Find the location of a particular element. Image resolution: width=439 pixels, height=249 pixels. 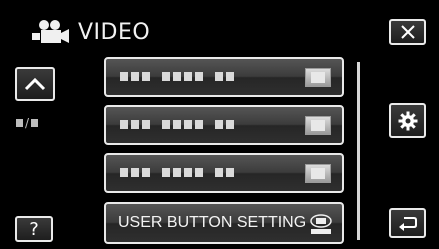

scrollbar is located at coordinates (358, 151).